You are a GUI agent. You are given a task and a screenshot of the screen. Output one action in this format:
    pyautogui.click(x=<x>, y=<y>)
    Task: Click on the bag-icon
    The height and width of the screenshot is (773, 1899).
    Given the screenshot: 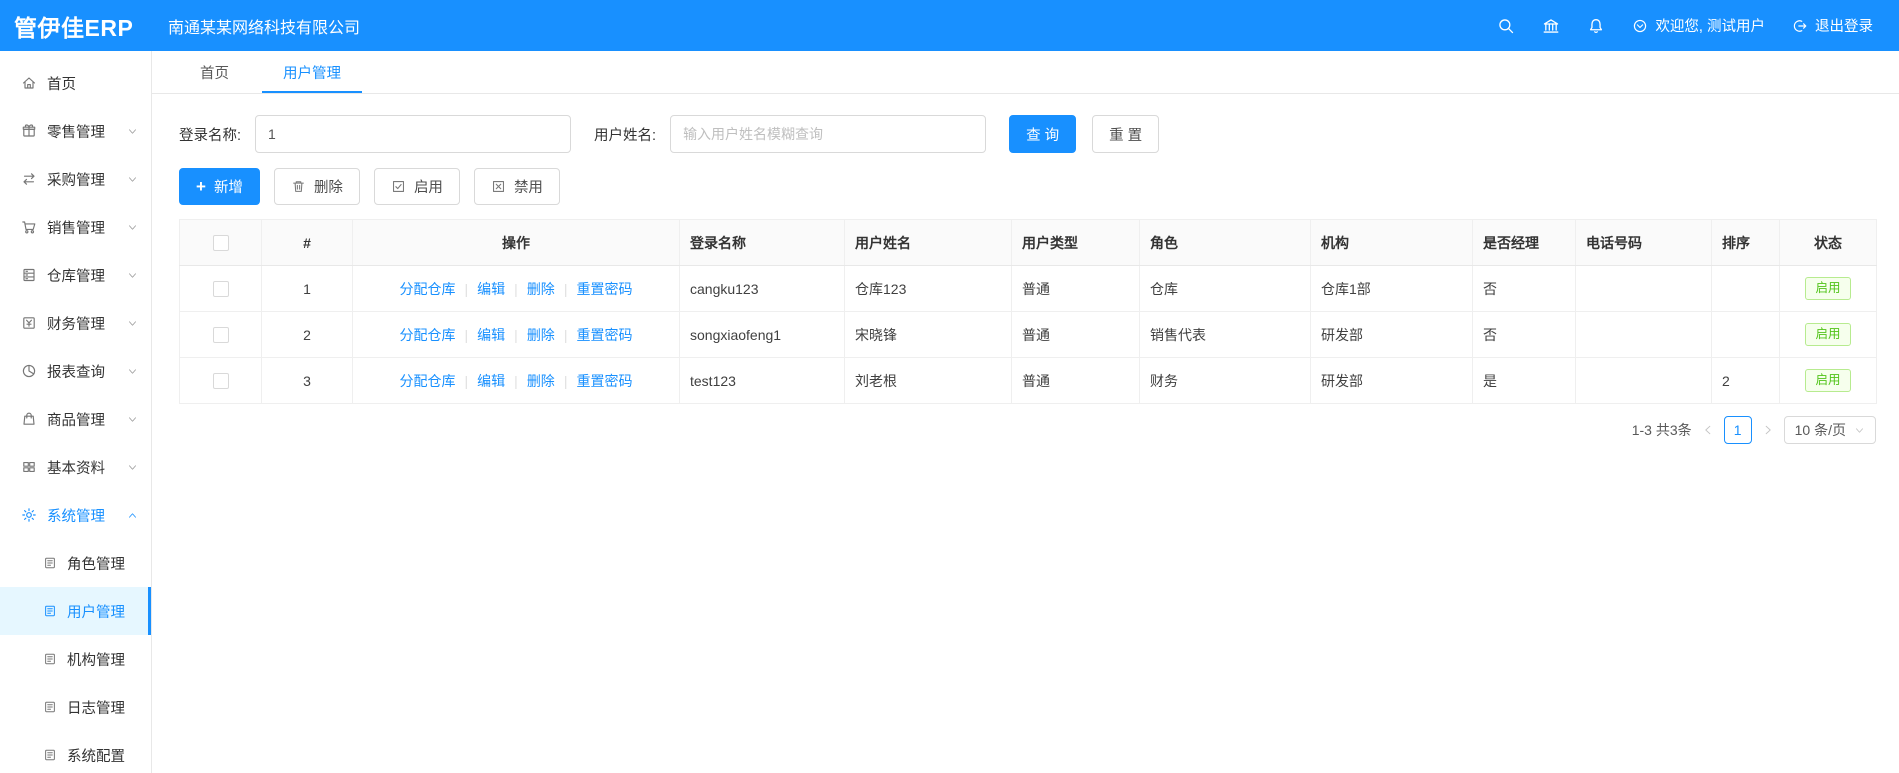 What is the action you would take?
    pyautogui.click(x=29, y=419)
    